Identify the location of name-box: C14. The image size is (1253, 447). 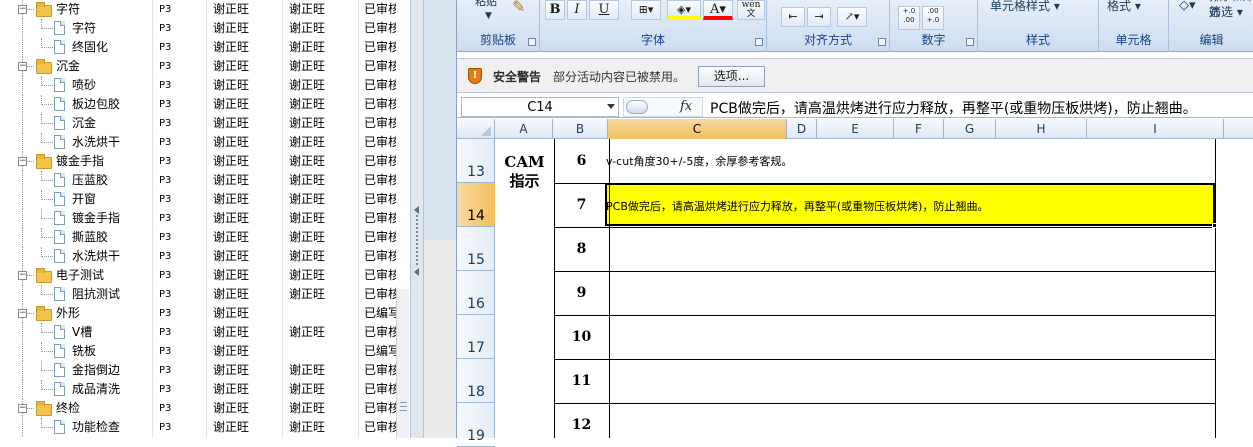
(540, 107).